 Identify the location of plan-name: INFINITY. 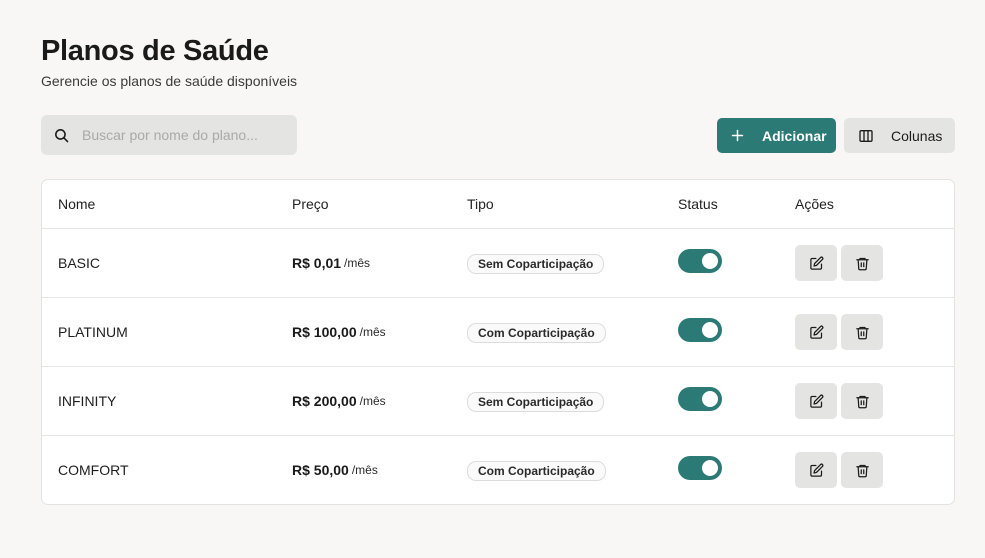
(87, 401).